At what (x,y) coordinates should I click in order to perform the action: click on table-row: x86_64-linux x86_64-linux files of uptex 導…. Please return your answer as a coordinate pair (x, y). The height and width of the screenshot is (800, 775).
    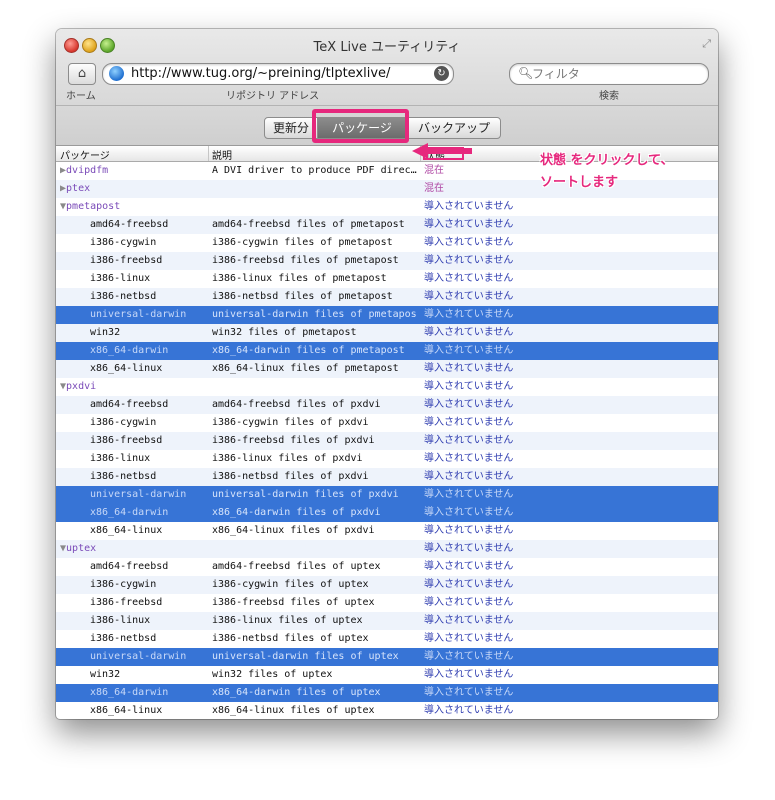
    Looking at the image, I should click on (387, 710).